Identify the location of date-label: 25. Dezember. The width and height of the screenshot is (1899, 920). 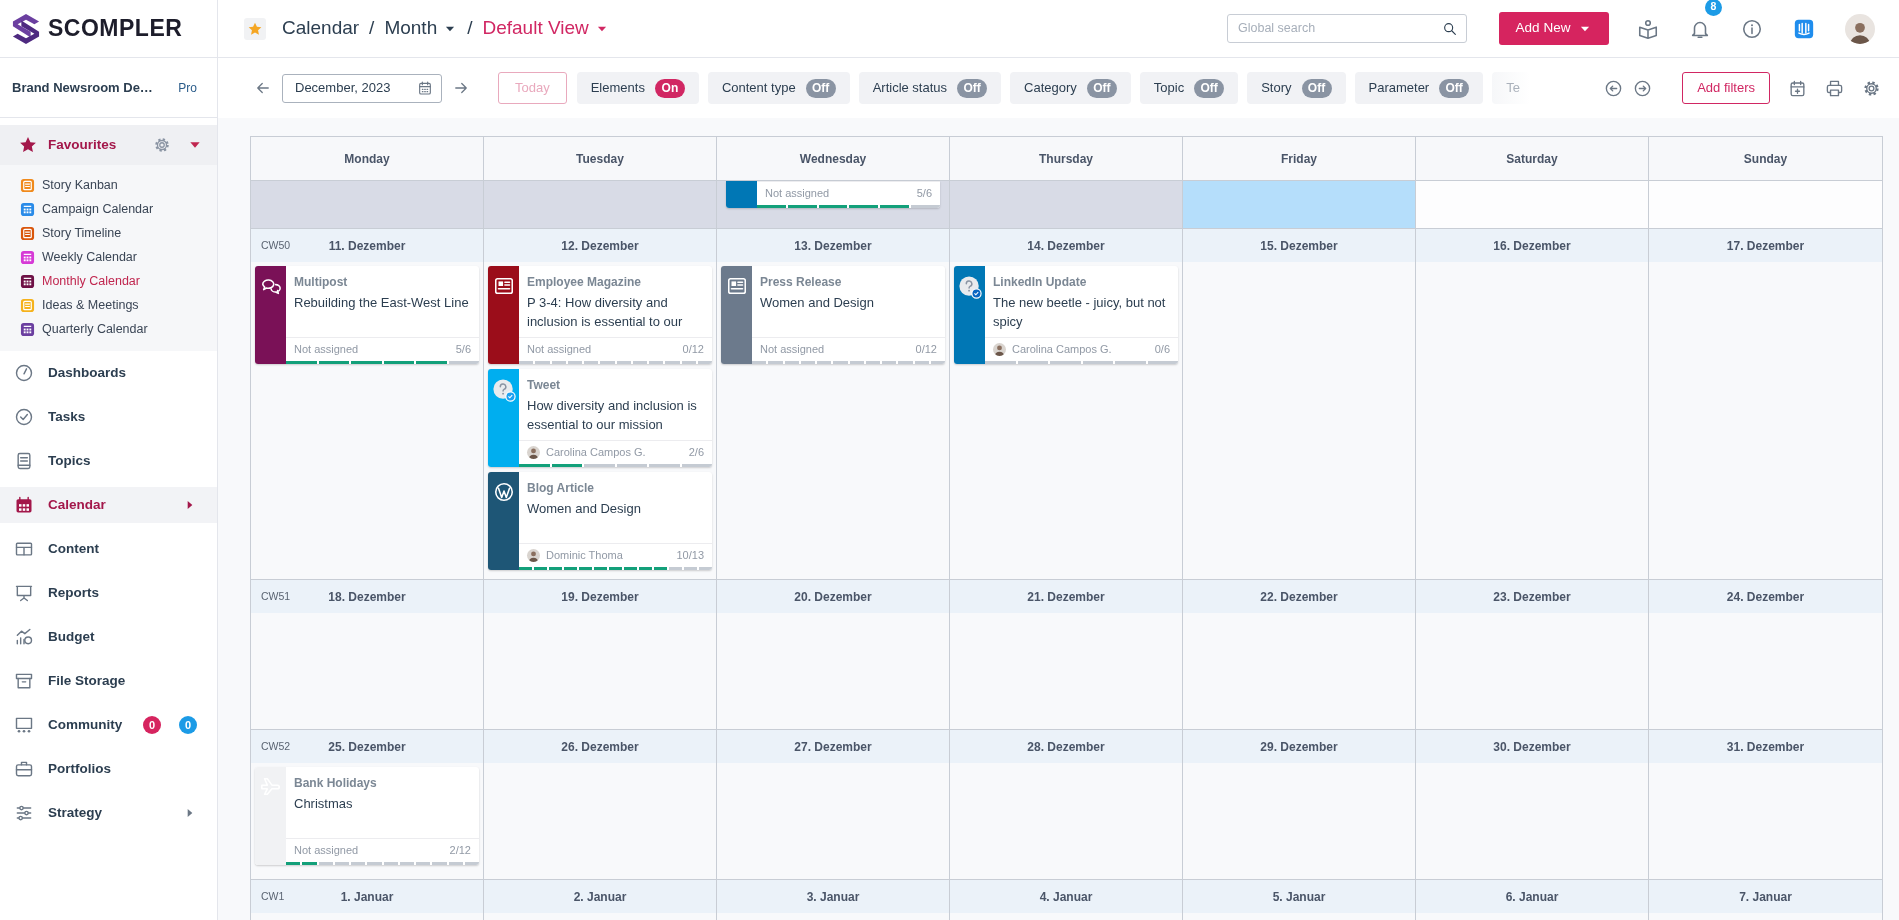
(367, 747).